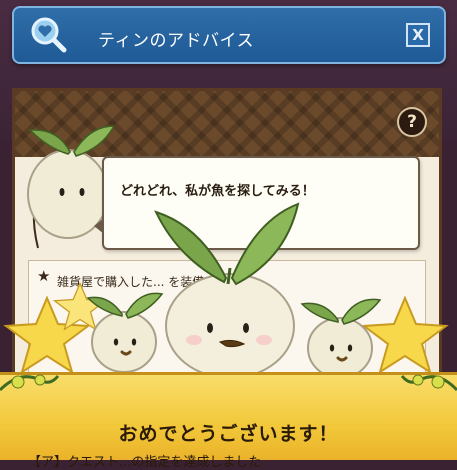 The image size is (457, 470). I want to click on help-button: ?, so click(412, 122).